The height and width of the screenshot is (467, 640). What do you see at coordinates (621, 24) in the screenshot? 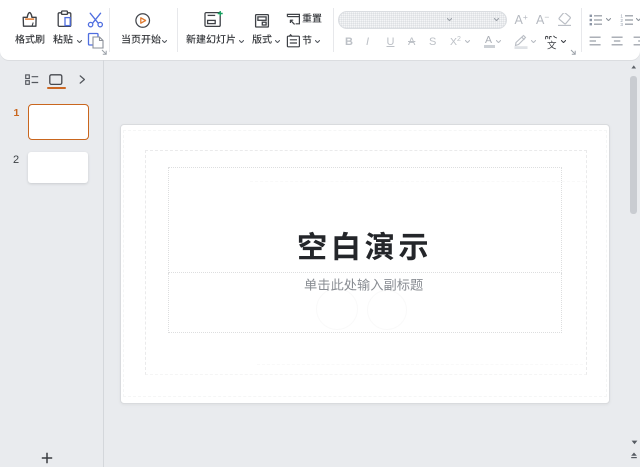
I see `svg-text: 3` at bounding box center [621, 24].